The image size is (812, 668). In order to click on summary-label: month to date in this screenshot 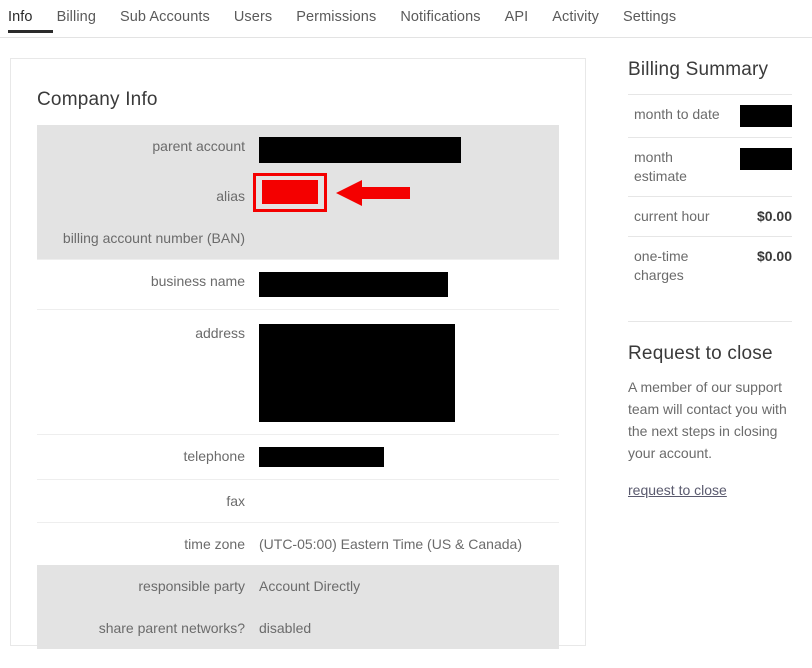, I will do `click(677, 114)`.